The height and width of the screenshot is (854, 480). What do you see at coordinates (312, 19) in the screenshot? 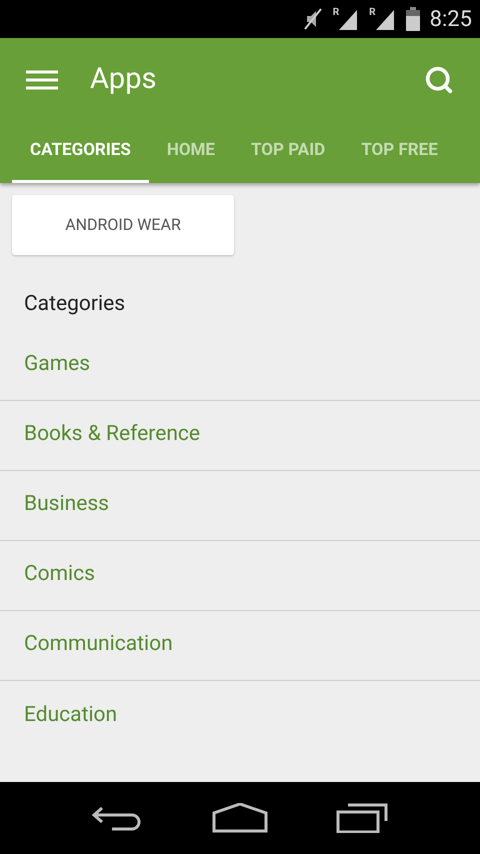
I see `muted-speaker-icon` at bounding box center [312, 19].